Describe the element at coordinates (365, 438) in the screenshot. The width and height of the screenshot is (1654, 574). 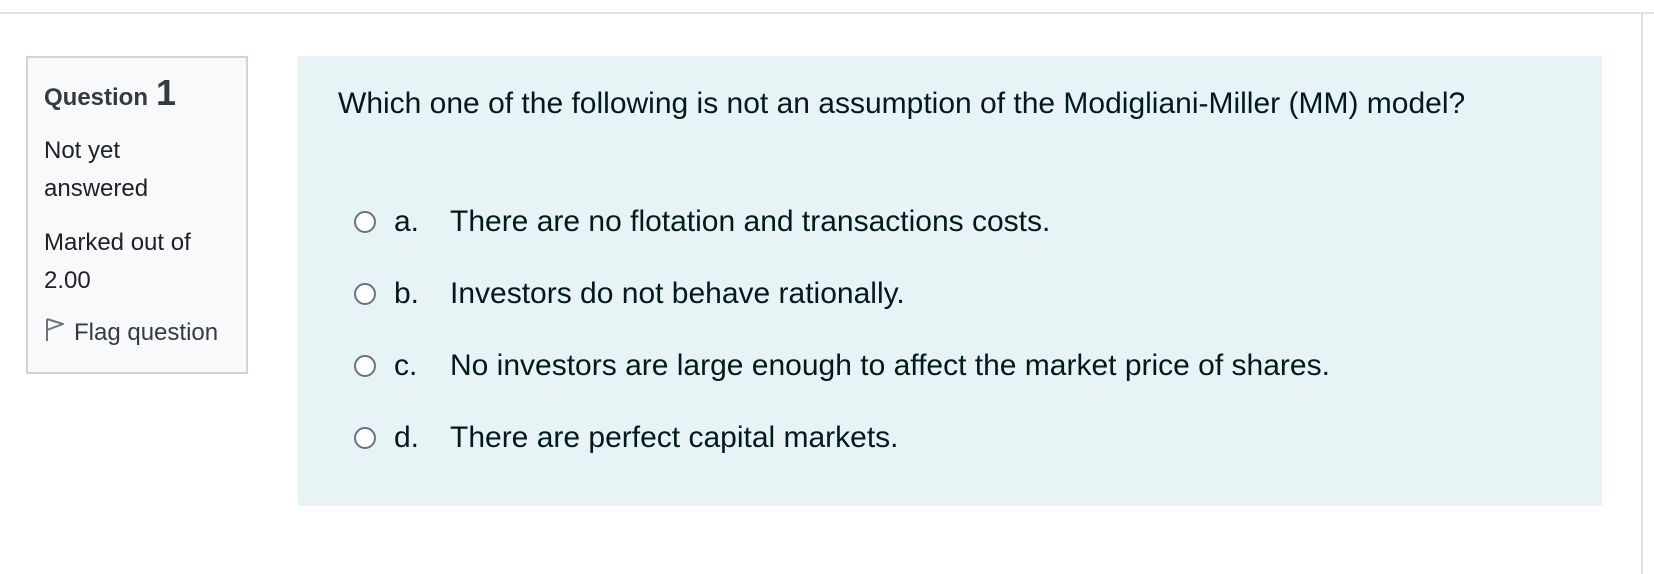
I see `radio-button-d` at that location.